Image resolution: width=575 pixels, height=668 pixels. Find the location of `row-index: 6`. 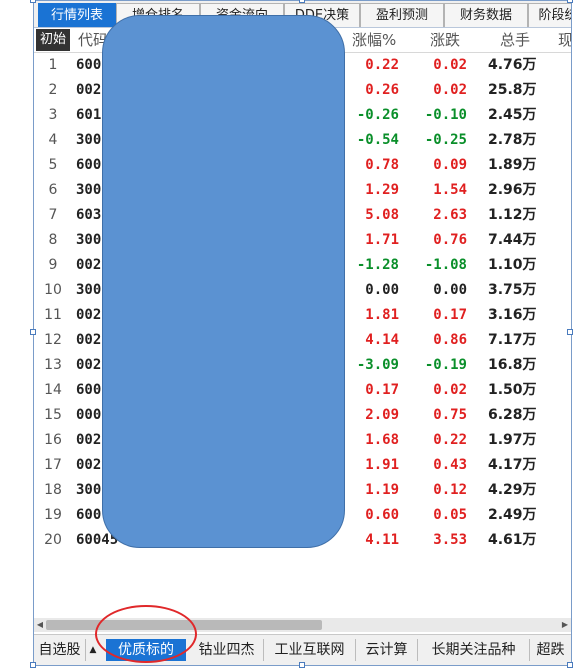

row-index: 6 is located at coordinates (53, 190).